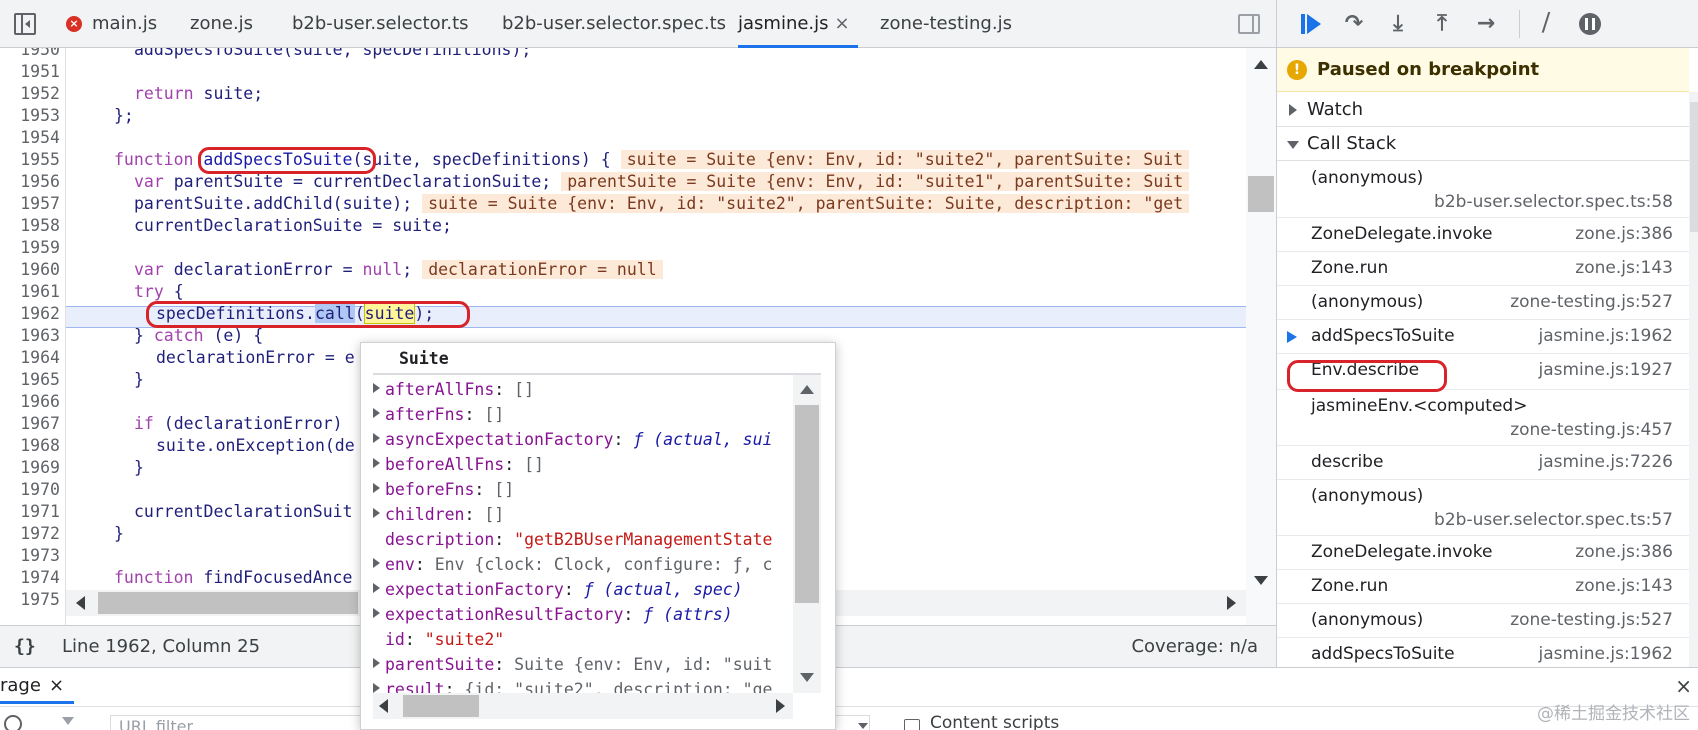 This screenshot has height=730, width=1698. Describe the element at coordinates (30, 578) in the screenshot. I see `line-number: 1974` at that location.